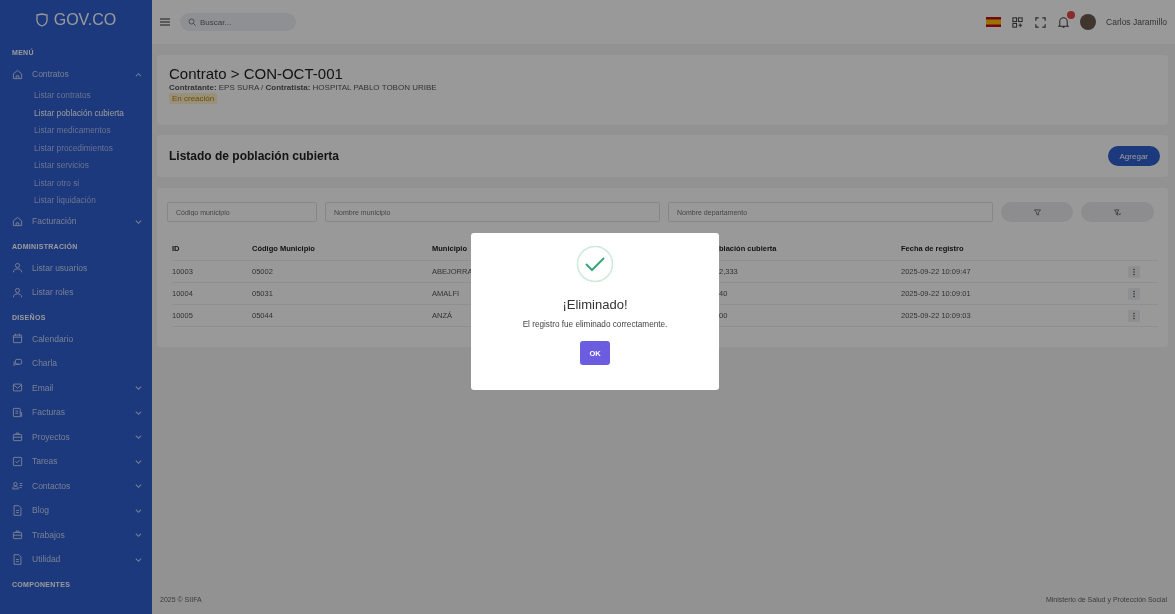 This screenshot has width=1175, height=614. What do you see at coordinates (76, 74) in the screenshot?
I see `sidebar-item: Contratos` at bounding box center [76, 74].